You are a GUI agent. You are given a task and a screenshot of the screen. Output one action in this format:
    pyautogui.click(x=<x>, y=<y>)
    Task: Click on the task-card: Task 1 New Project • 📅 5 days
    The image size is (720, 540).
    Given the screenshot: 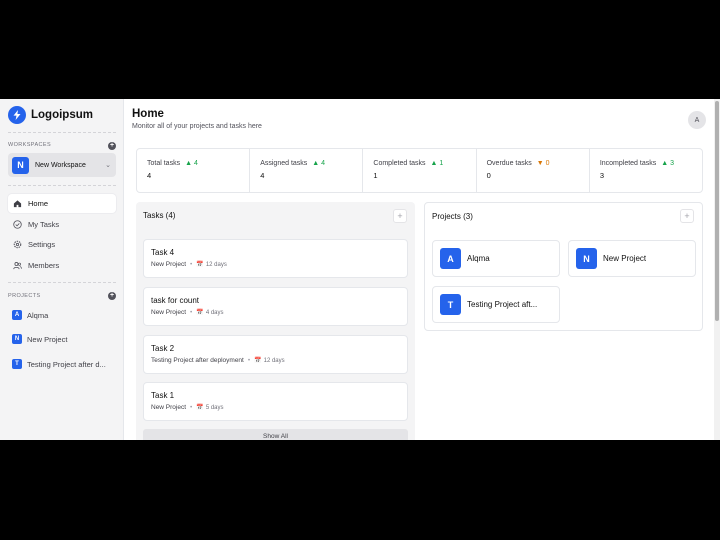 What is the action you would take?
    pyautogui.click(x=275, y=401)
    